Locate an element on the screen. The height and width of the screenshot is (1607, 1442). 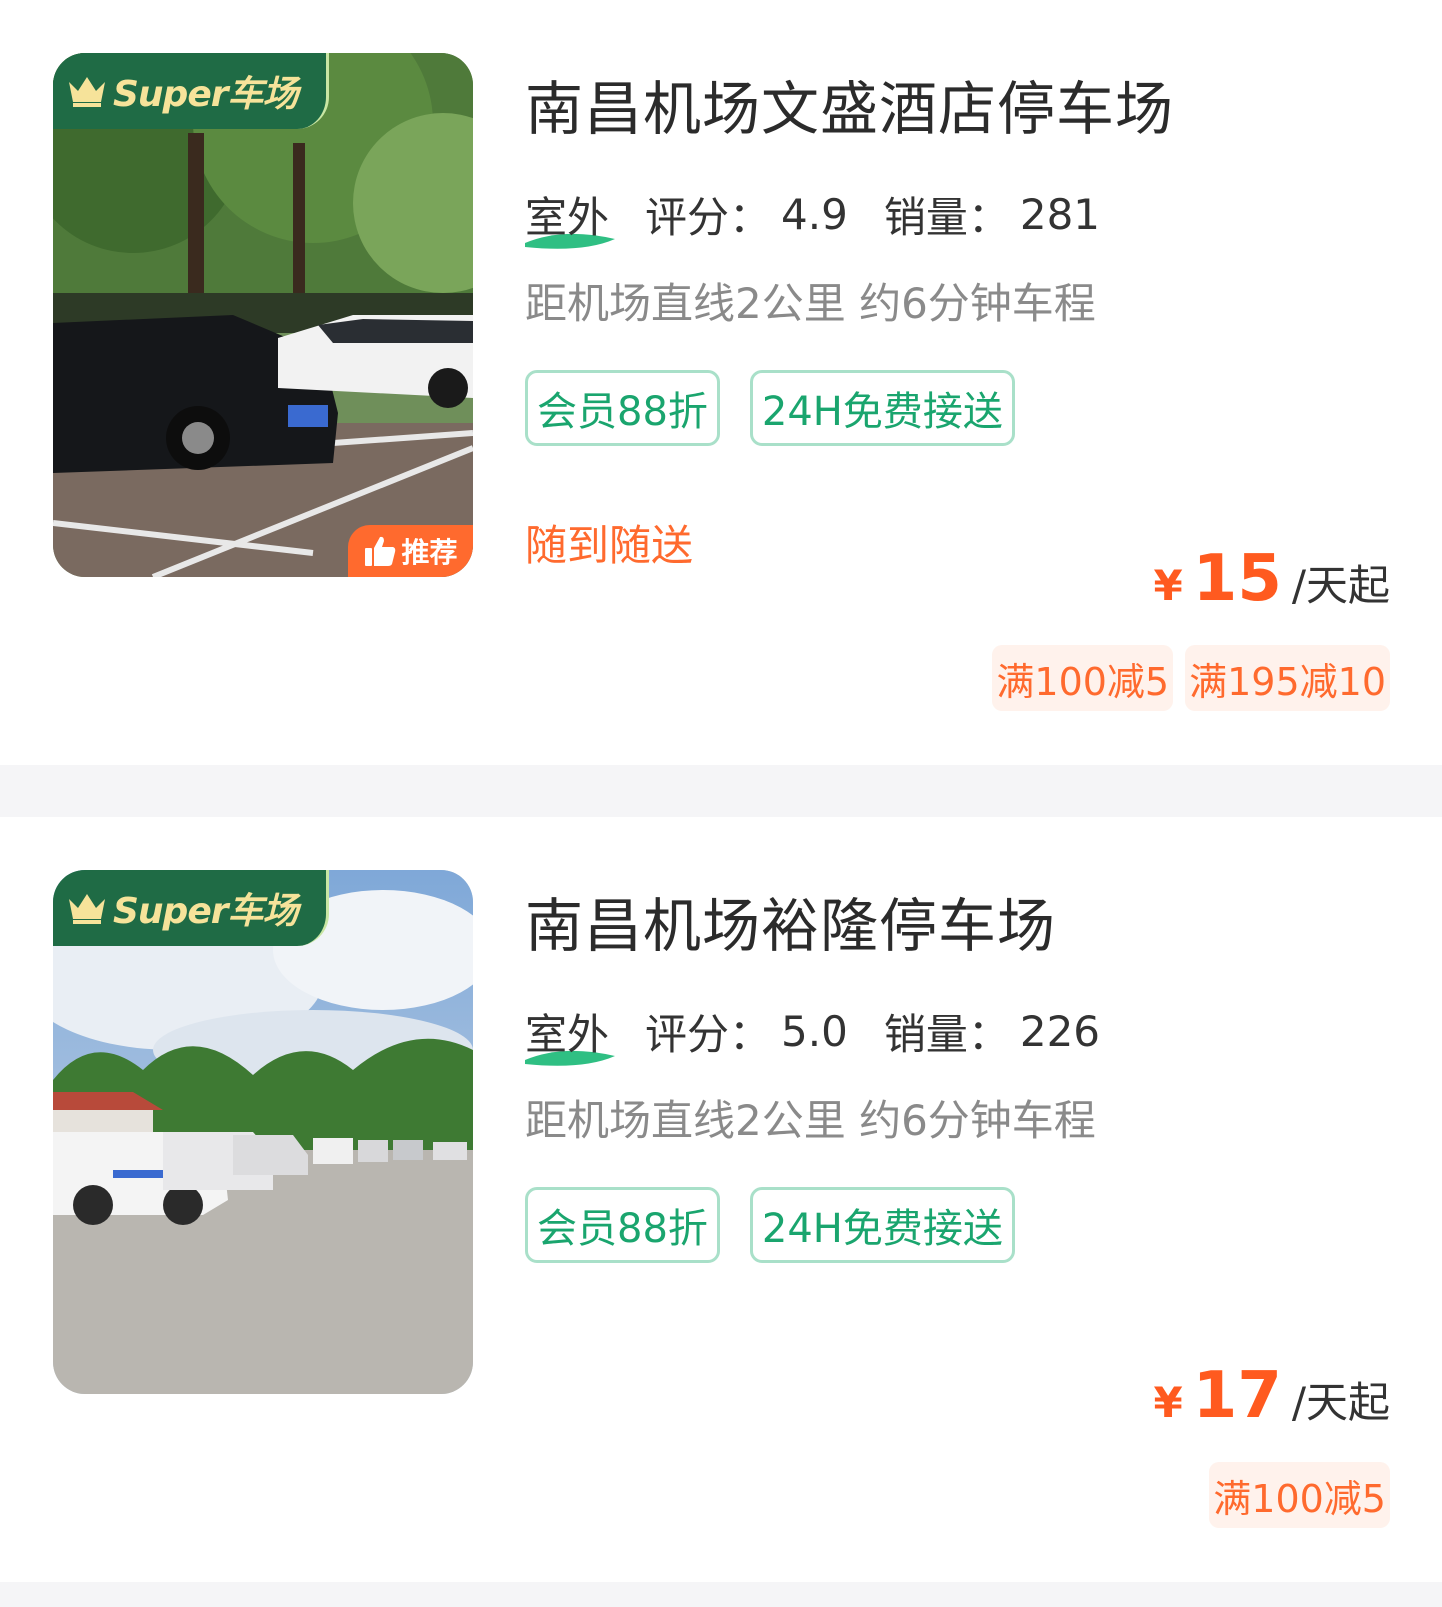
parking-meta: 室外 评分： 4.9 销量： 281 is located at coordinates (813, 216).